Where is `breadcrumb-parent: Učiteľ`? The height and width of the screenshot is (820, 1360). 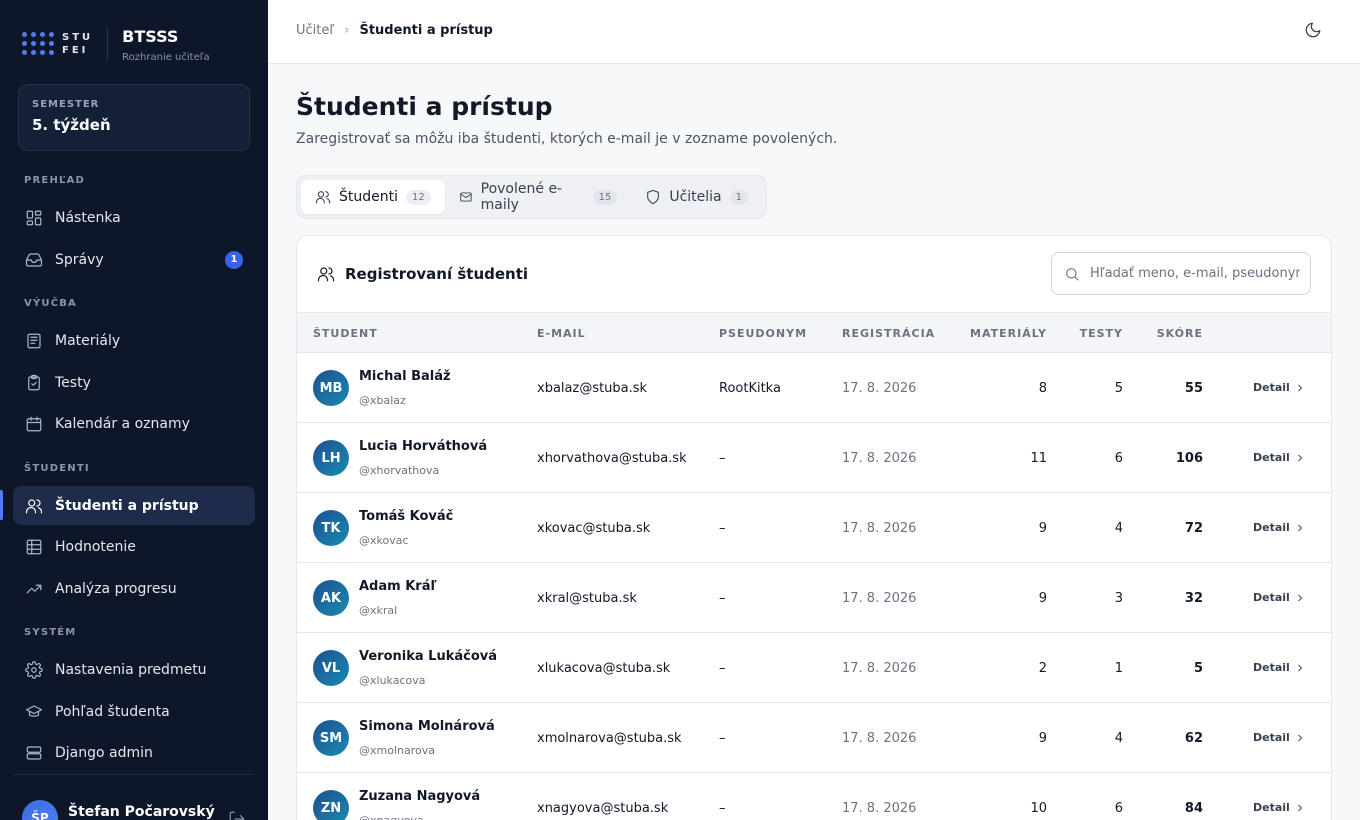
breadcrumb-parent: Učiteľ is located at coordinates (315, 30).